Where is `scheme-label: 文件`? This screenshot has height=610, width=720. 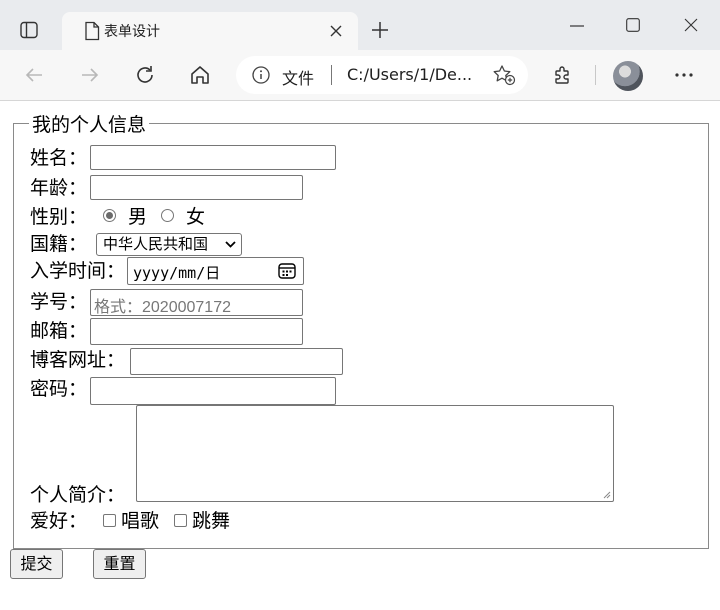
scheme-label: 文件 is located at coordinates (298, 78).